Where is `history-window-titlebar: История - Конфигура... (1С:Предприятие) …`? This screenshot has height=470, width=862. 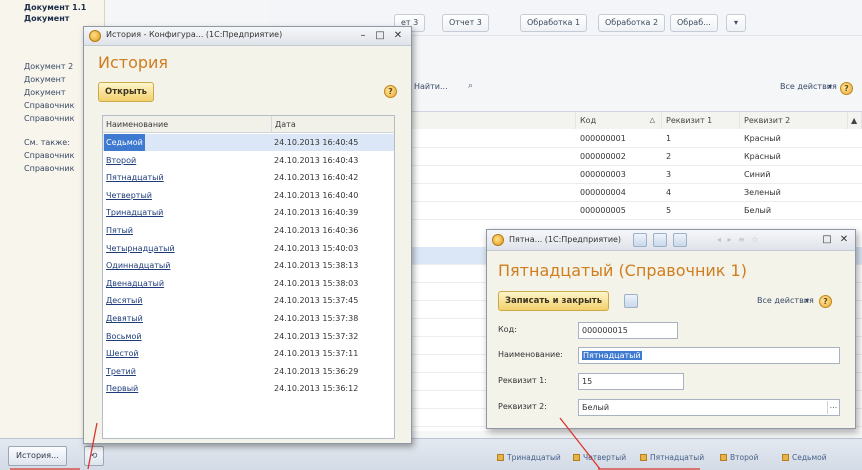 history-window-titlebar: История - Конфигура... (1С:Предприятие) … is located at coordinates (247, 36).